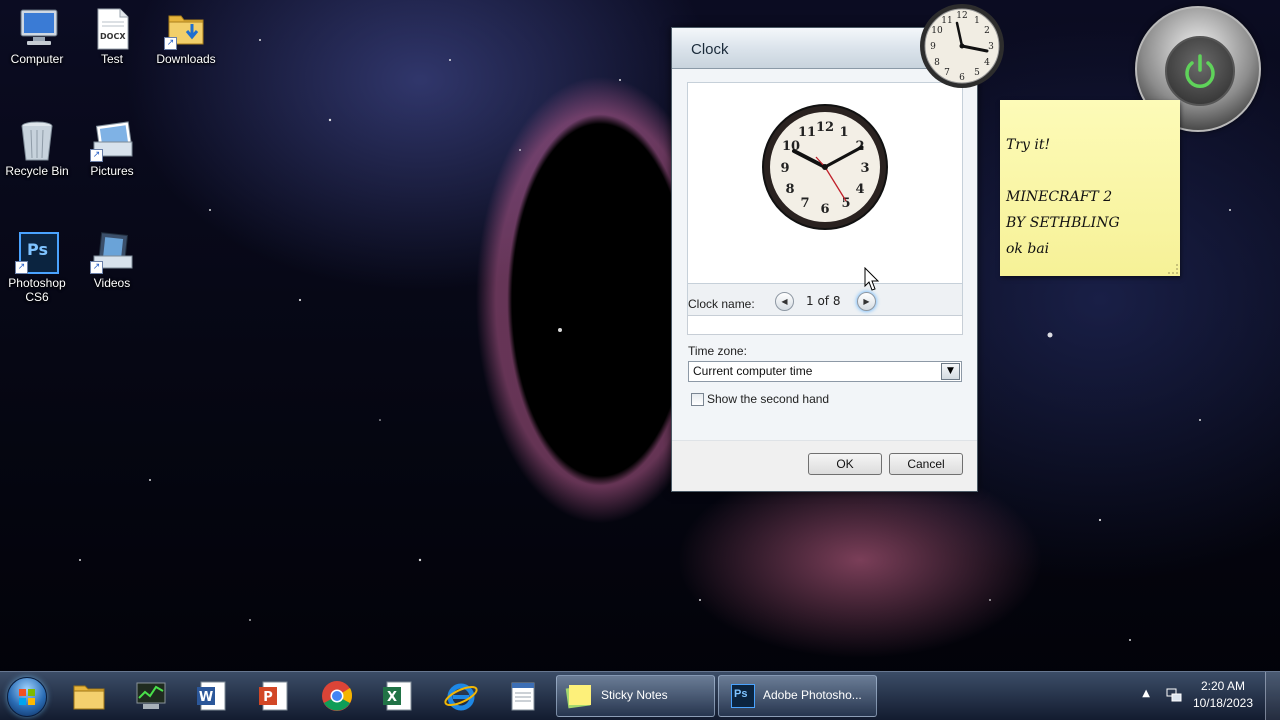 The height and width of the screenshot is (720, 1280). I want to click on desktop-icon-label: Photoshop CS6, so click(37, 290).